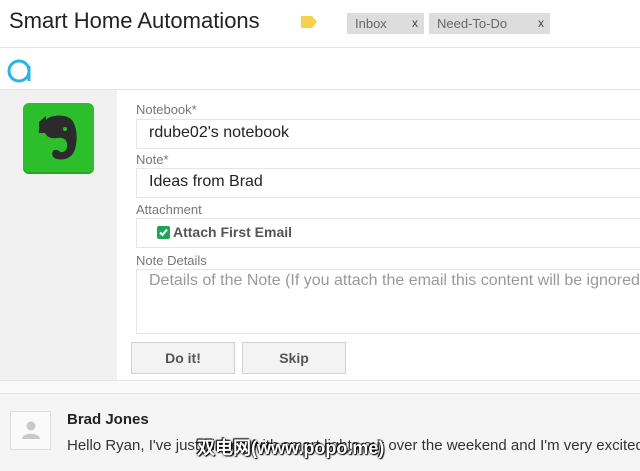 Image resolution: width=640 pixels, height=471 pixels. I want to click on notebook-label: Notebook*, so click(166, 109).